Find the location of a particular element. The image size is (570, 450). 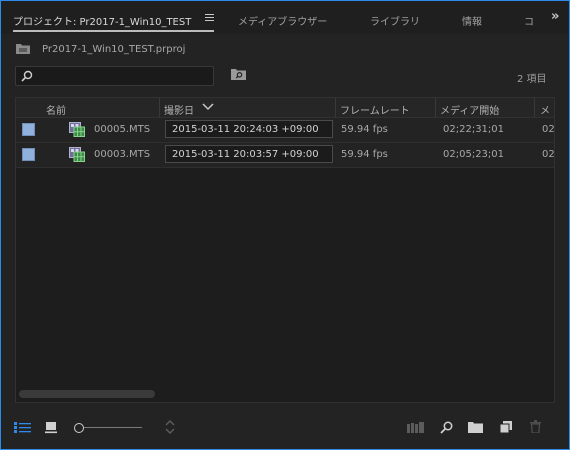

column-header-date-shot: 撮影日 is located at coordinates (179, 109).